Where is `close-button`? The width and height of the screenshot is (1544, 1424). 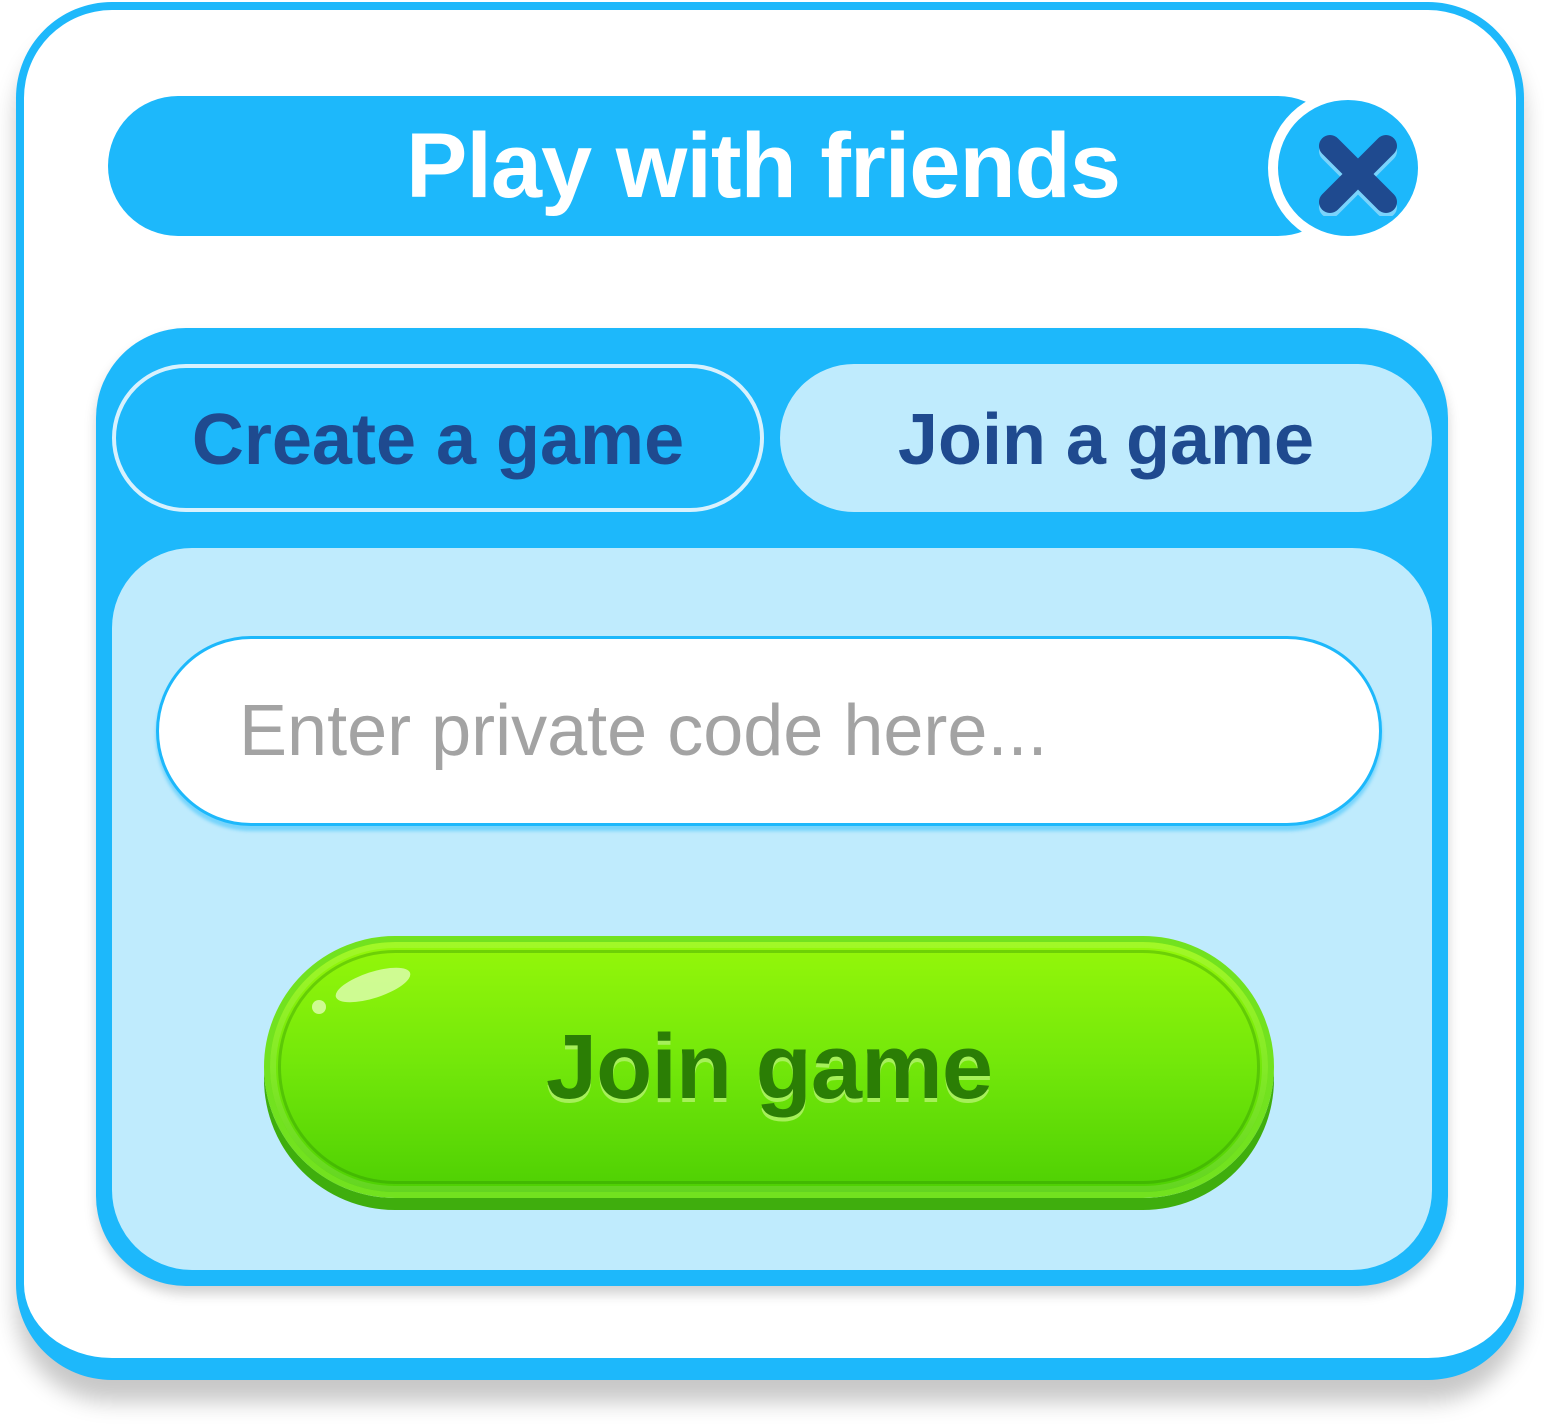 close-button is located at coordinates (1348, 168).